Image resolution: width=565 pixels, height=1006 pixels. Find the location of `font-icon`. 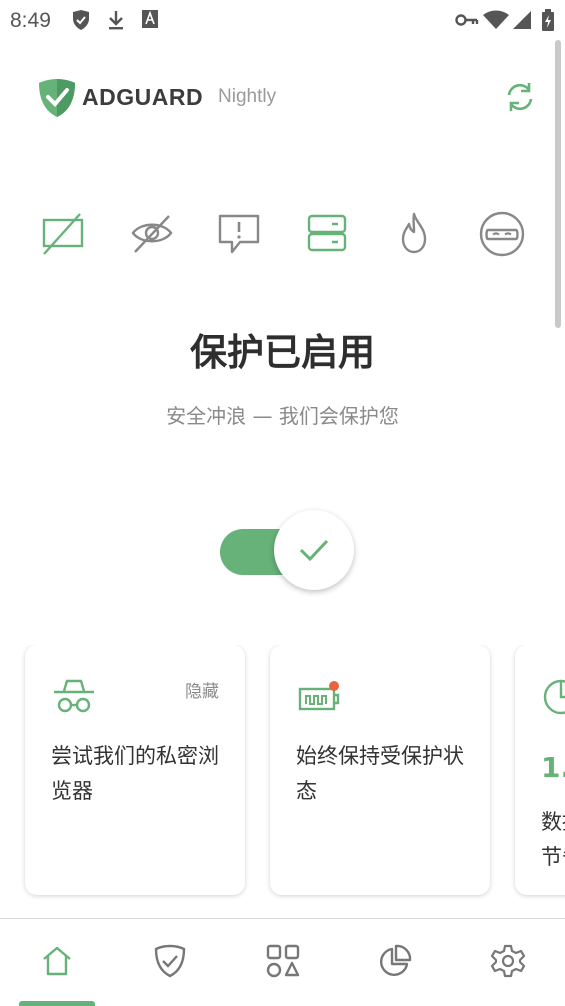

font-icon is located at coordinates (150, 19).